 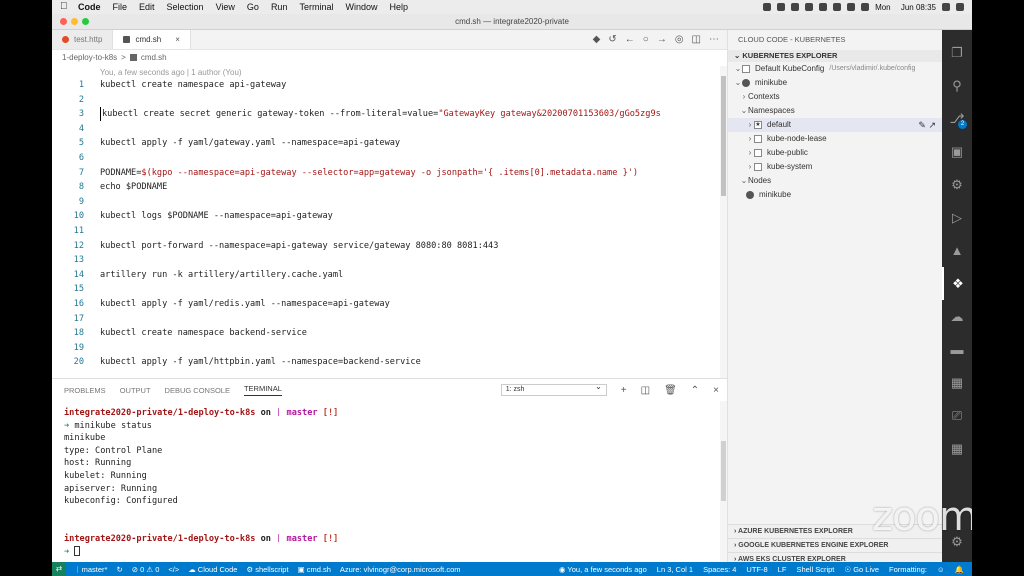 I want to click on calendar-icon: ▦, so click(x=957, y=382).